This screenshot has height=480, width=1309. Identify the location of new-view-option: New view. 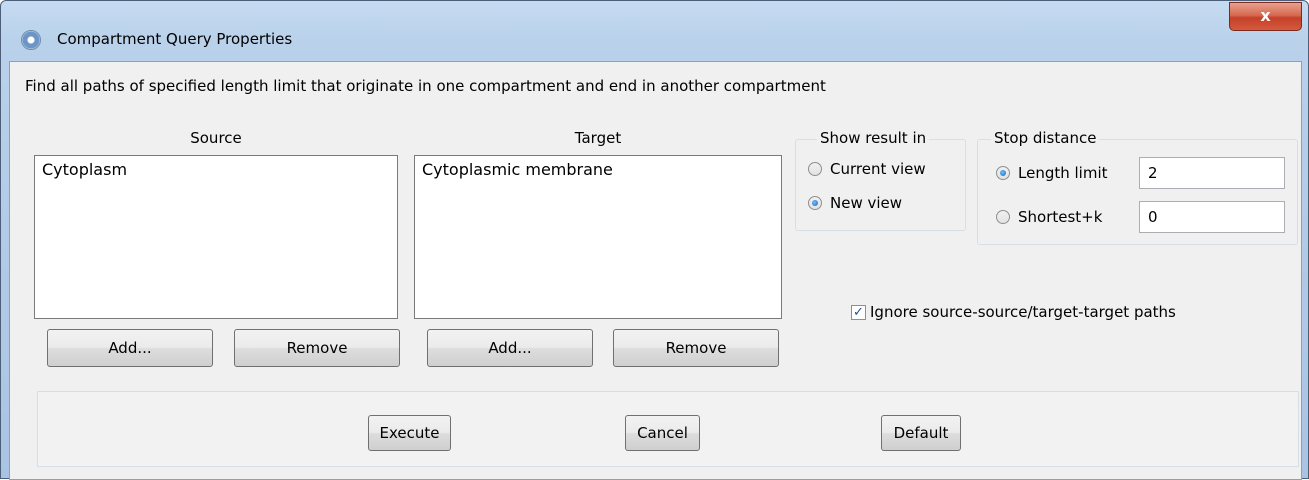
(855, 203).